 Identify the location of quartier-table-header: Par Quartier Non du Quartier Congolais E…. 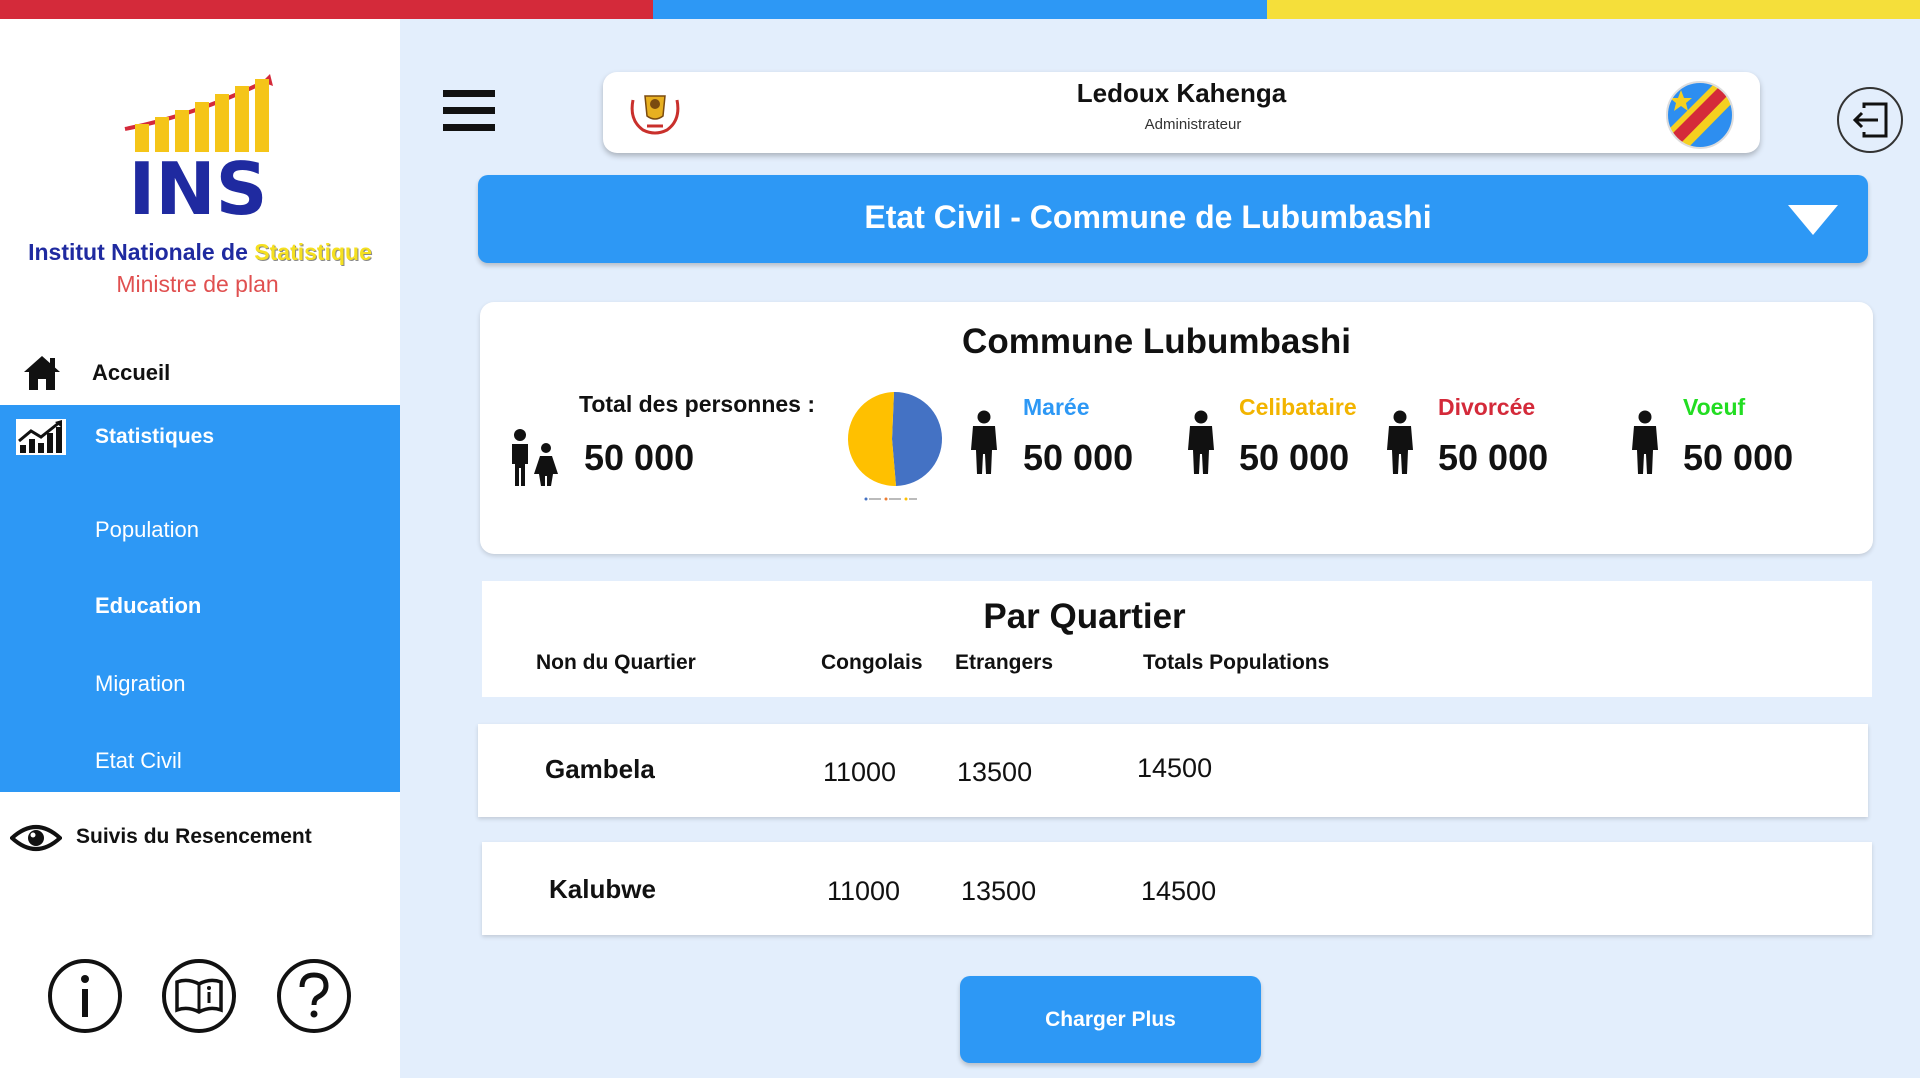
(1177, 639).